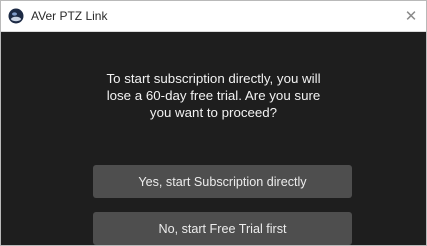 This screenshot has width=427, height=246. I want to click on start-subscription-label: Yes, start Subscription directly, so click(222, 181).